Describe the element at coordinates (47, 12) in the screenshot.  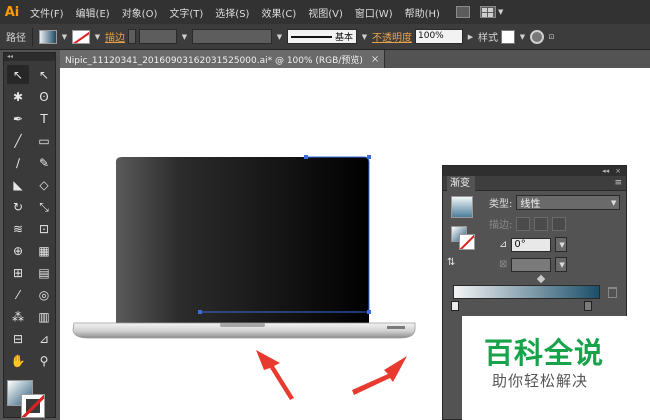
I see `menu-file: 文件(F)` at that location.